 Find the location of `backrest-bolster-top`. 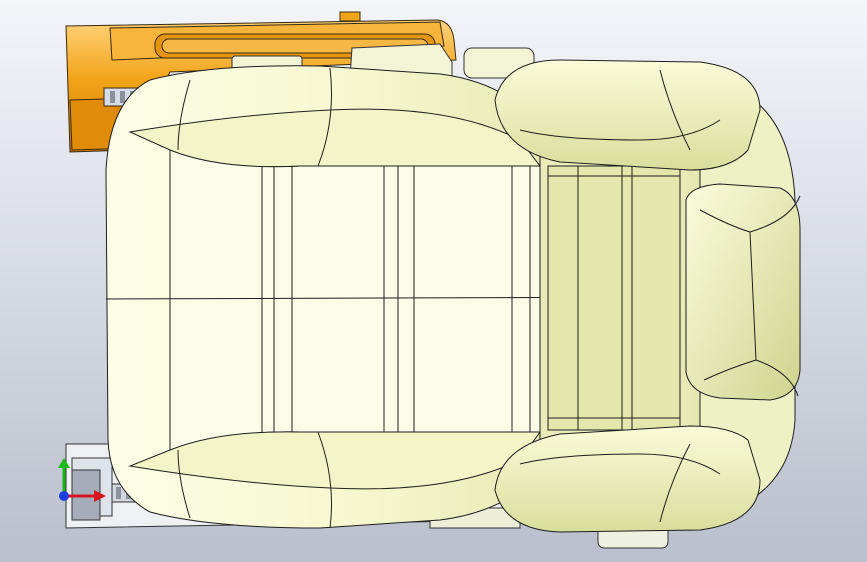

backrest-bolster-top is located at coordinates (627, 115).